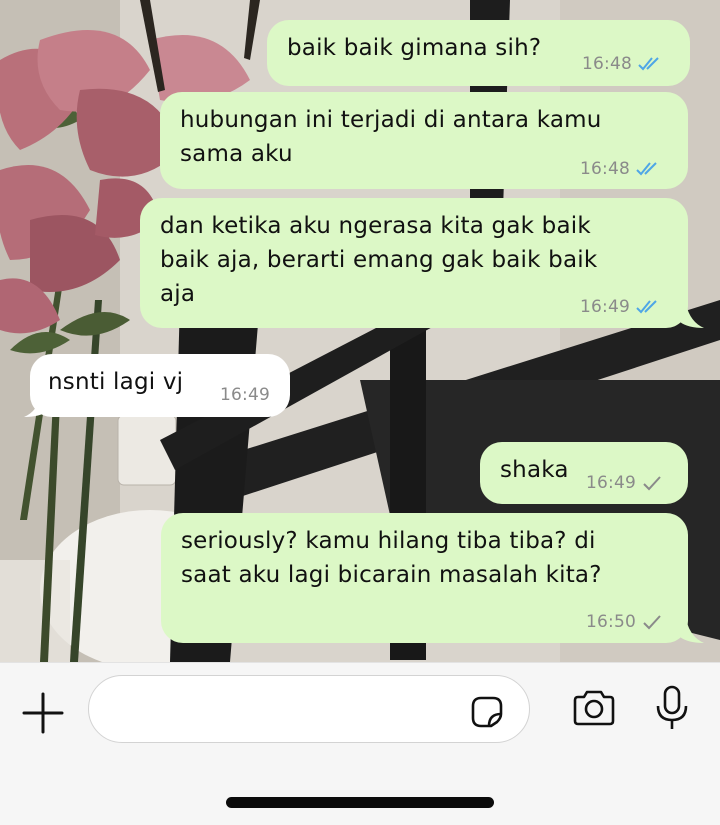  What do you see at coordinates (379, 260) in the screenshot?
I see `message-text: baik aja, berarti emang gak baik baik` at bounding box center [379, 260].